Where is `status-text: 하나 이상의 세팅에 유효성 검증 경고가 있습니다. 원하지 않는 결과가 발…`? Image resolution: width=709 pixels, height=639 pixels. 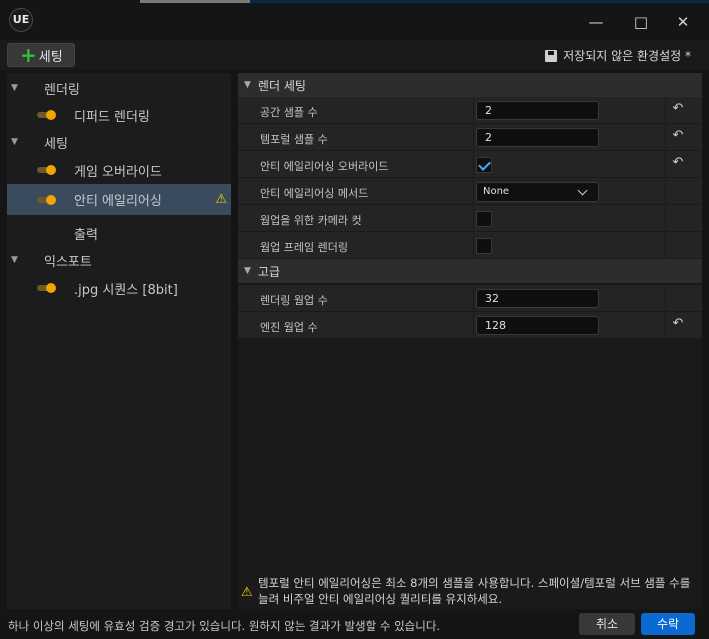 status-text: 하나 이상의 세팅에 유효성 검증 경고가 있습니다. 원하지 않는 결과가 발… is located at coordinates (224, 626).